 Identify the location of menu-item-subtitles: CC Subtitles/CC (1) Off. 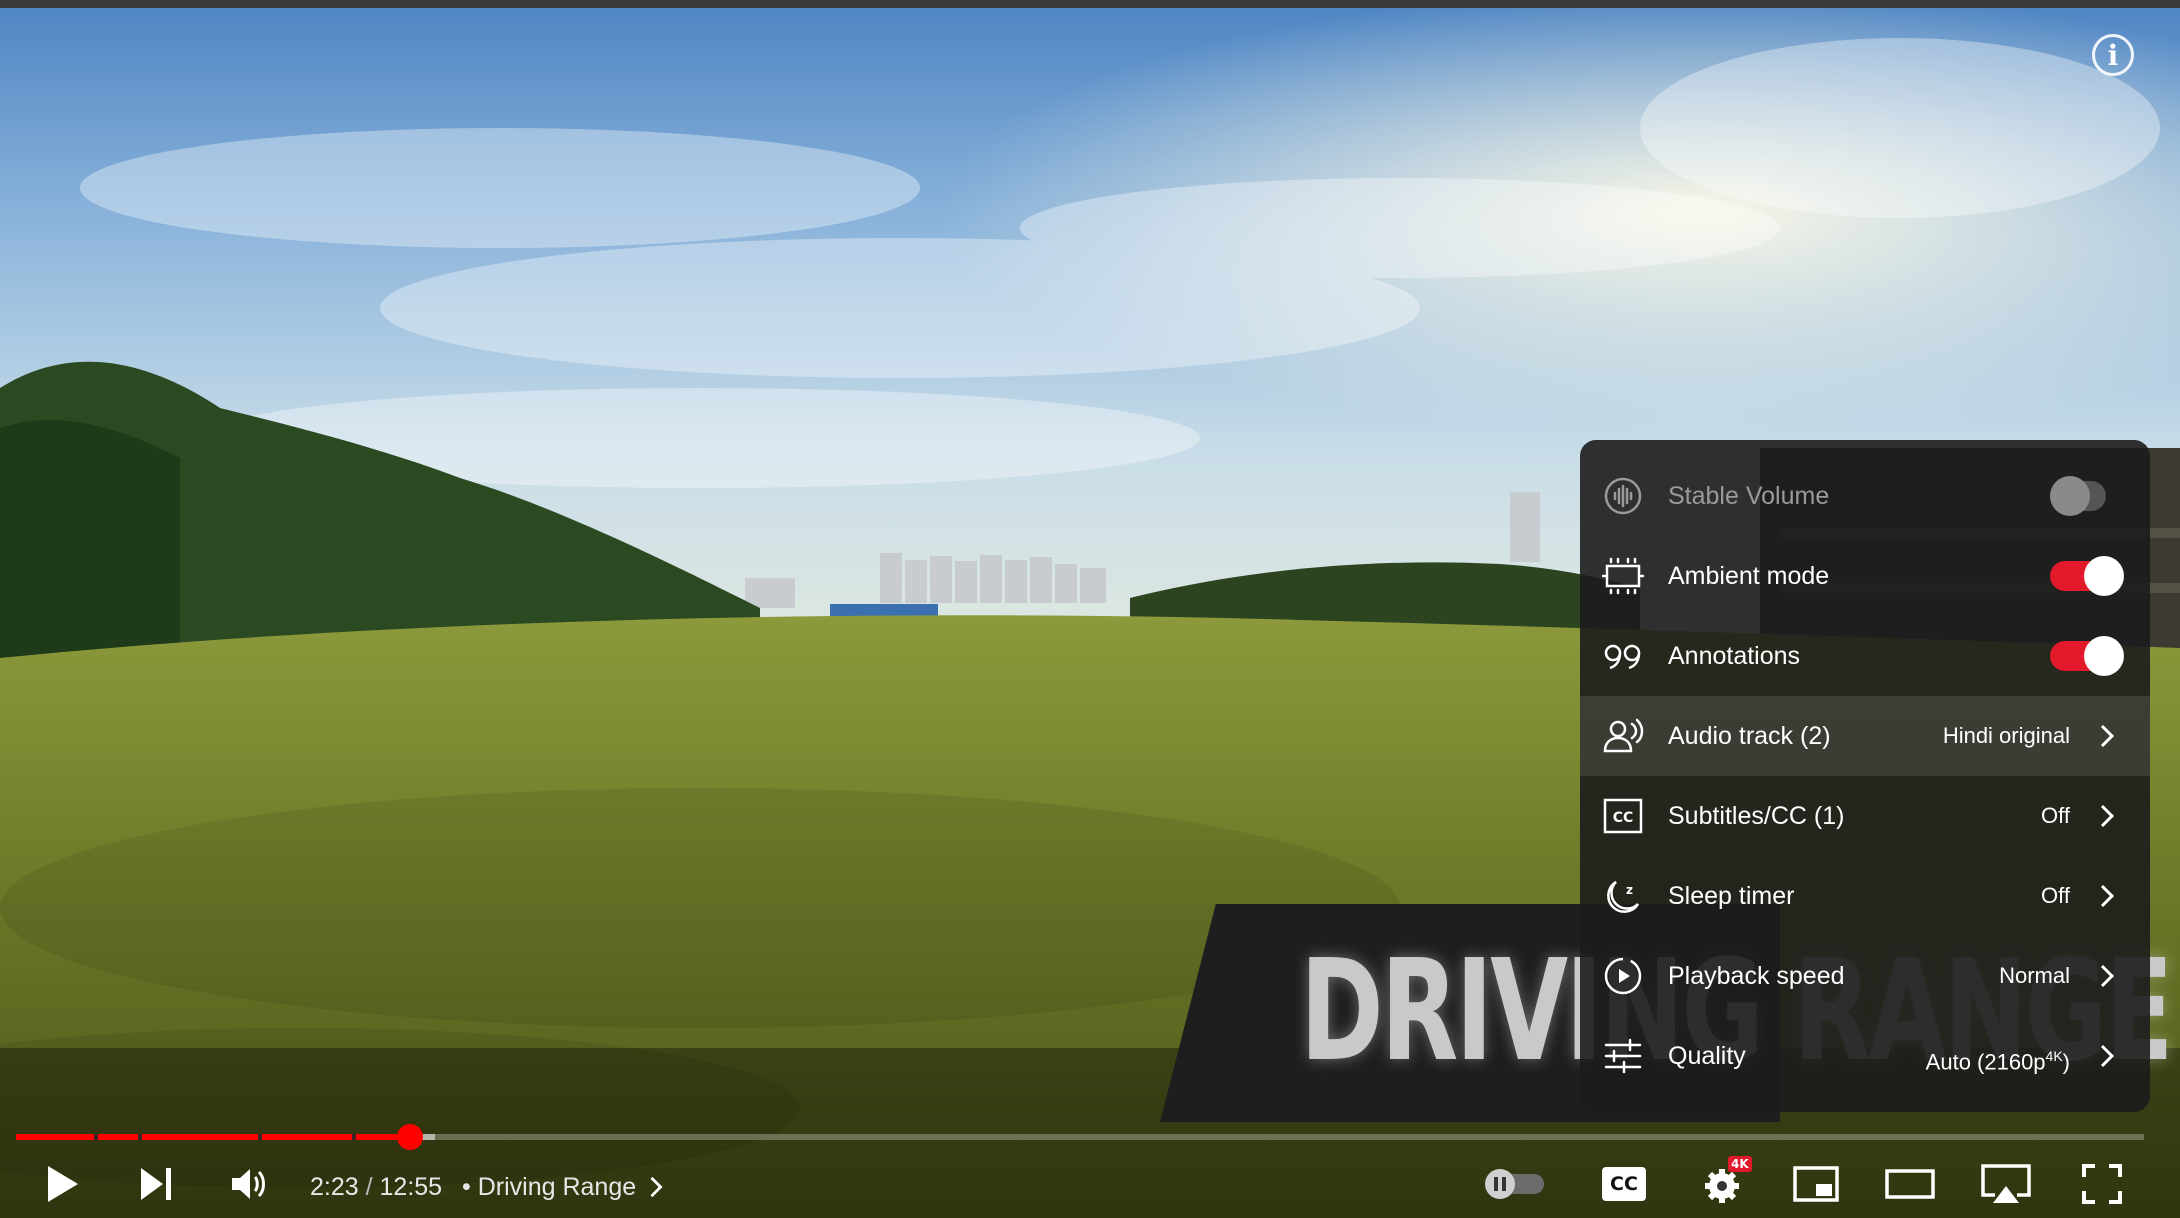
(1865, 816).